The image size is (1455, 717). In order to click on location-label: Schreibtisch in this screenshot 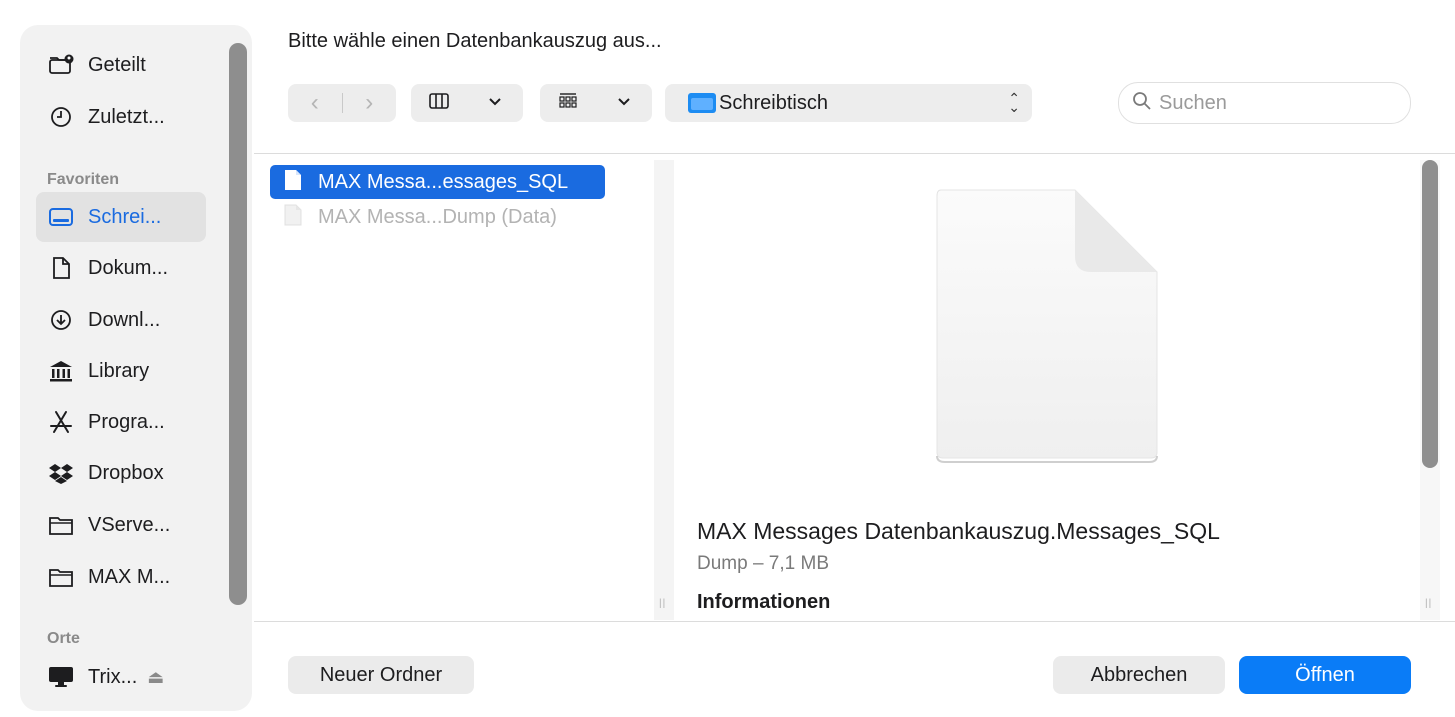, I will do `click(773, 102)`.